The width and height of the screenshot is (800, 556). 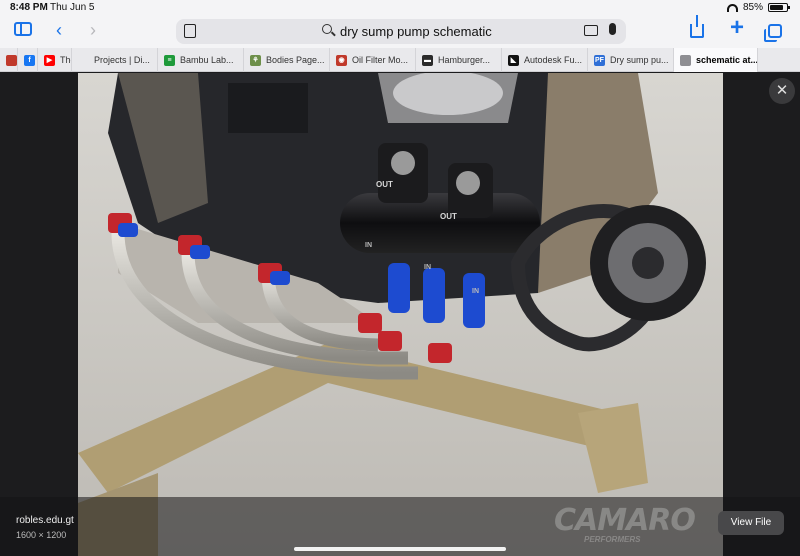 What do you see at coordinates (773, 33) in the screenshot?
I see `tab-overview-icon` at bounding box center [773, 33].